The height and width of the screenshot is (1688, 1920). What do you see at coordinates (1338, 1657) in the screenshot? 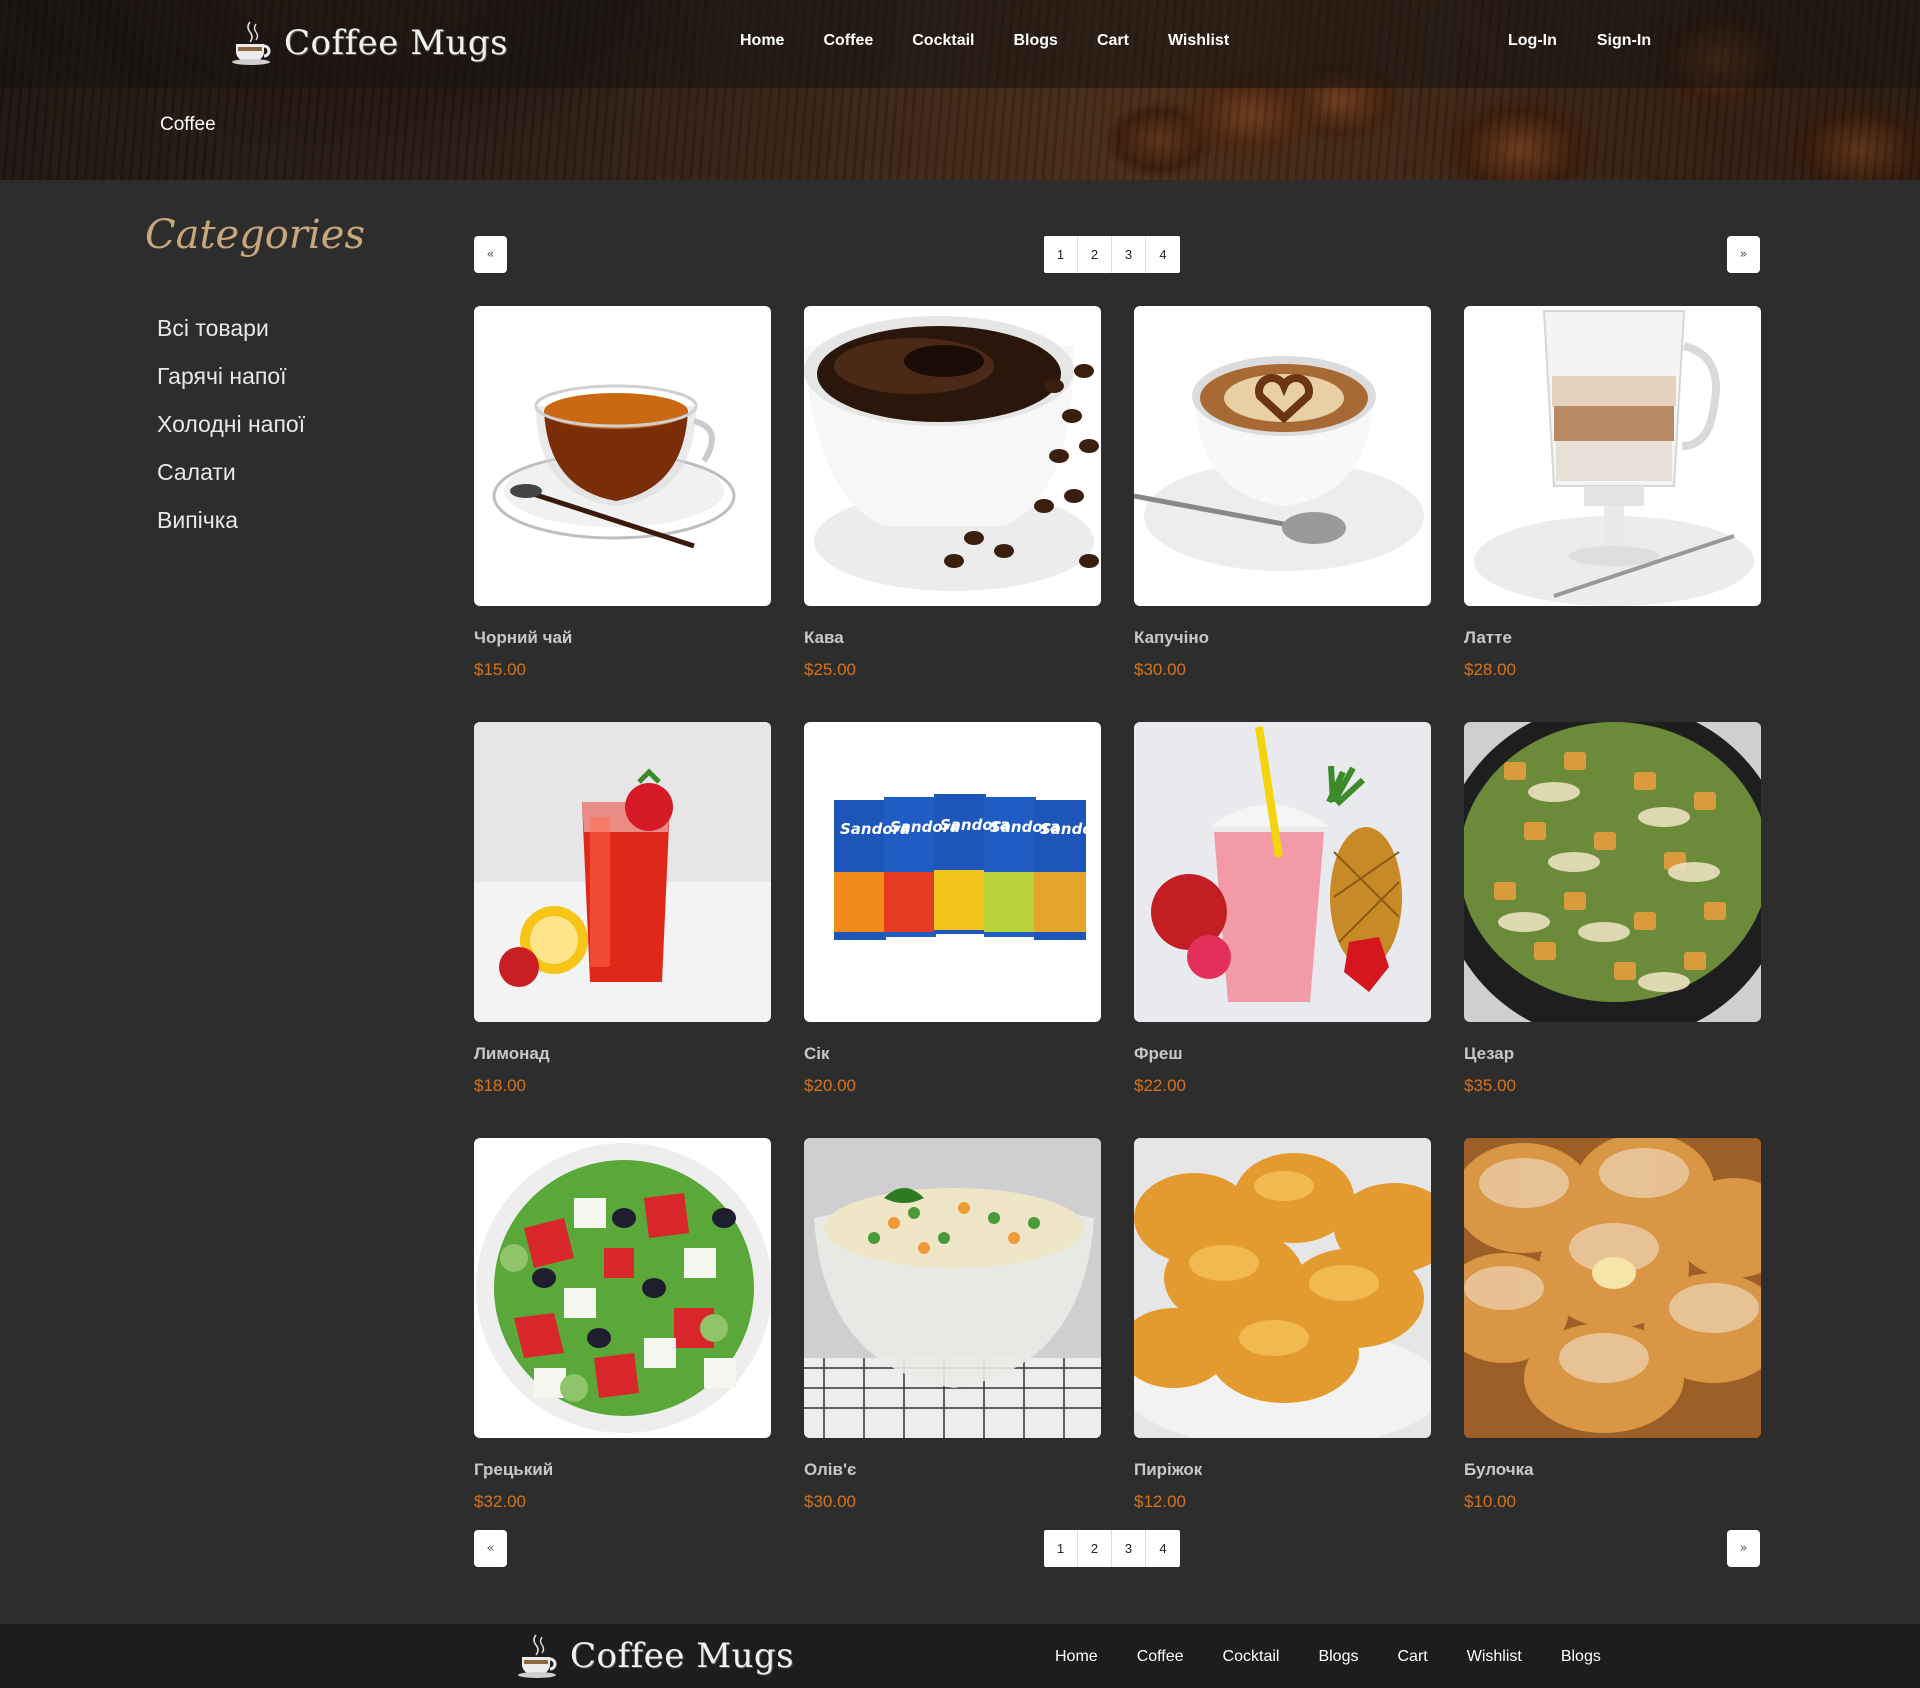
I see `footer-link-blogs: Blogs` at bounding box center [1338, 1657].